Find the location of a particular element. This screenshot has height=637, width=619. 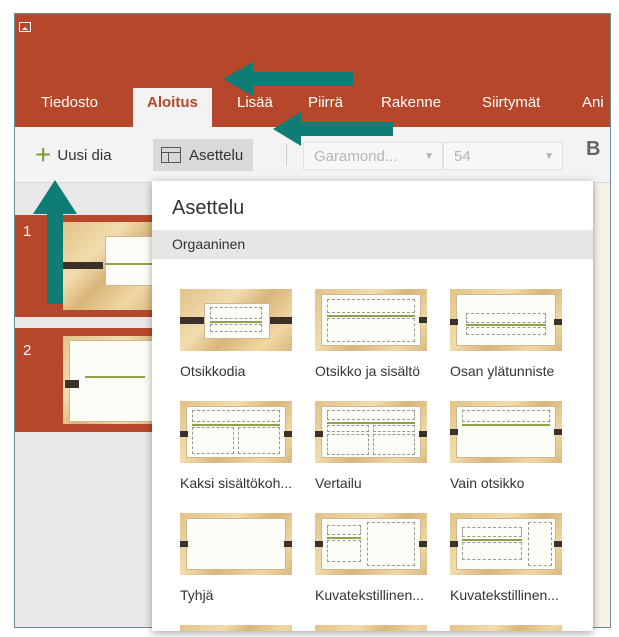

layout-section-header: Osan ylätunniste is located at coordinates (502, 339).